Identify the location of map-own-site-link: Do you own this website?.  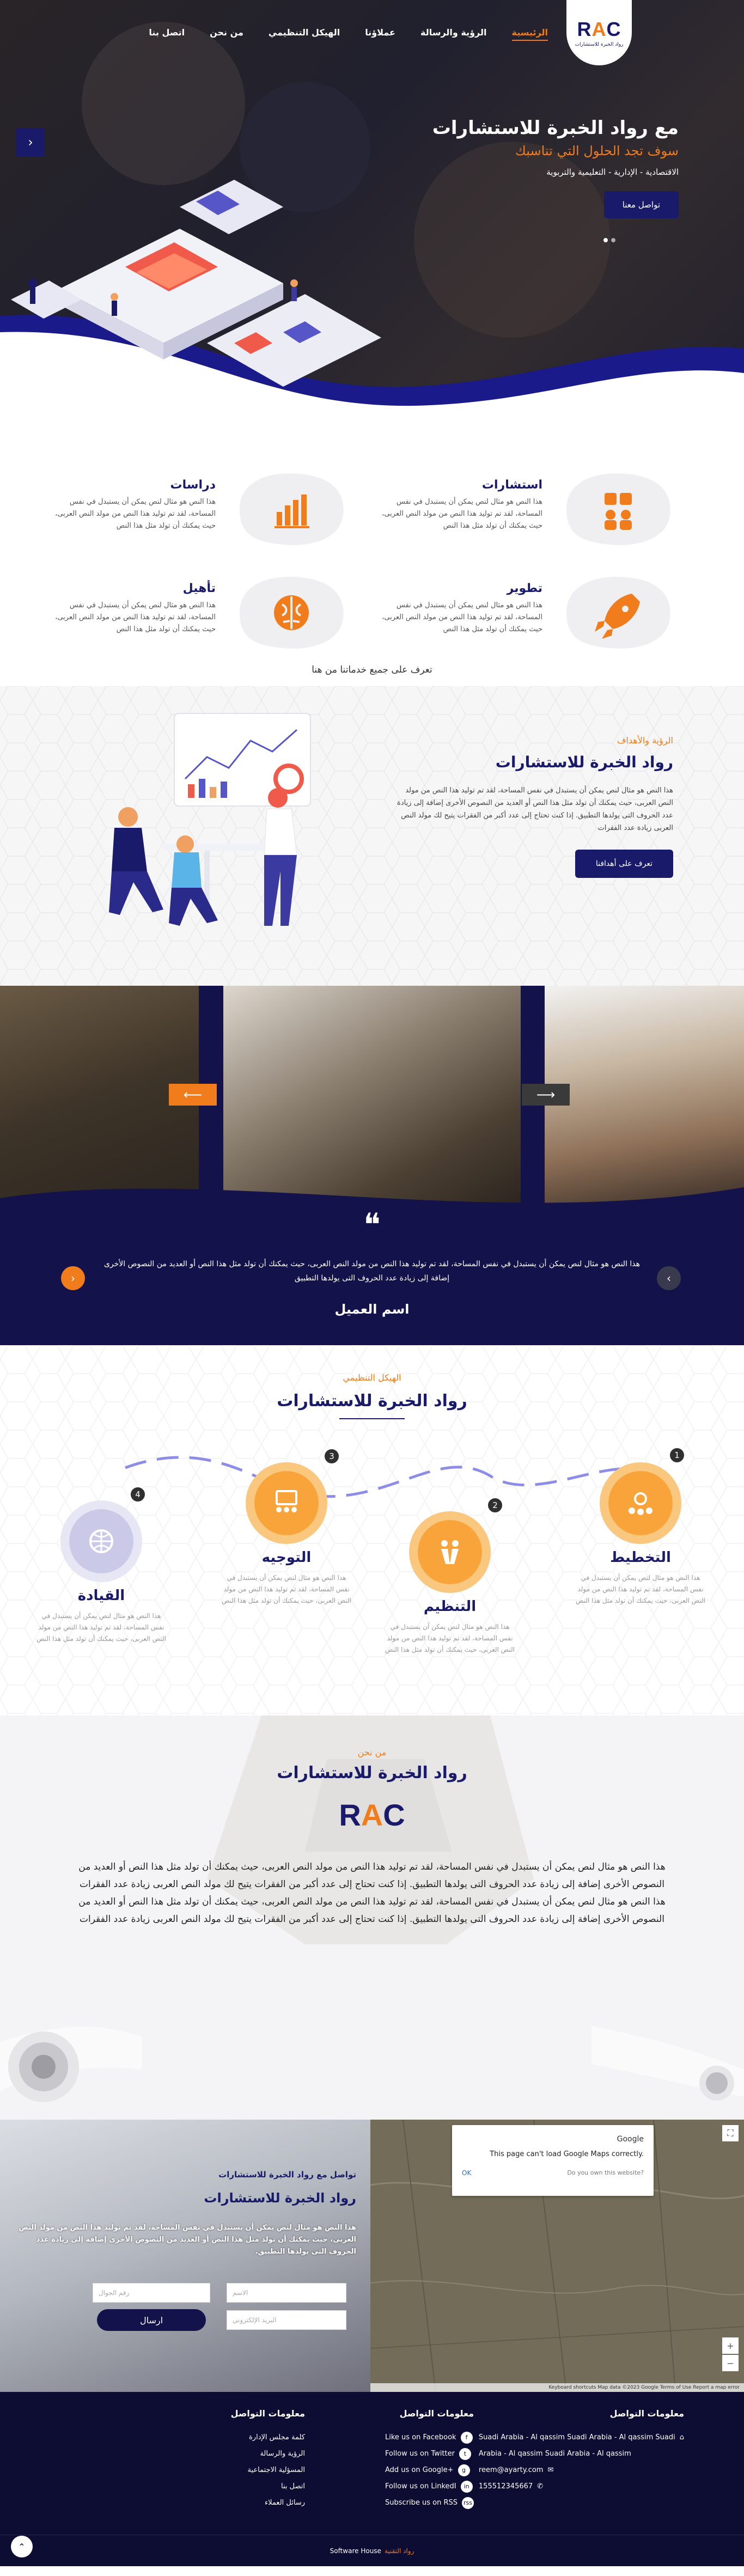
(605, 2173).